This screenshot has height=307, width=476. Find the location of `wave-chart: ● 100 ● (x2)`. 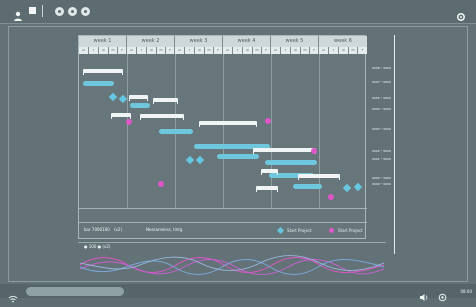

wave-chart: ● 100 ● (x2) is located at coordinates (232, 259).